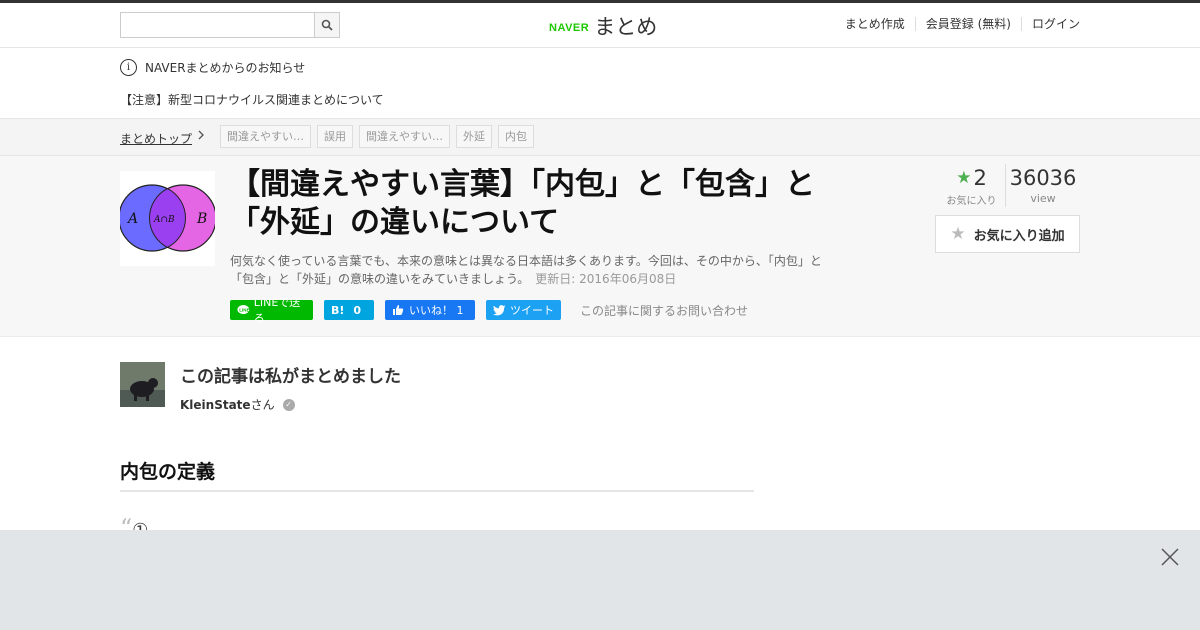 The image size is (1200, 630). I want to click on line-share-button: LINE LINEで送る, so click(271, 310).